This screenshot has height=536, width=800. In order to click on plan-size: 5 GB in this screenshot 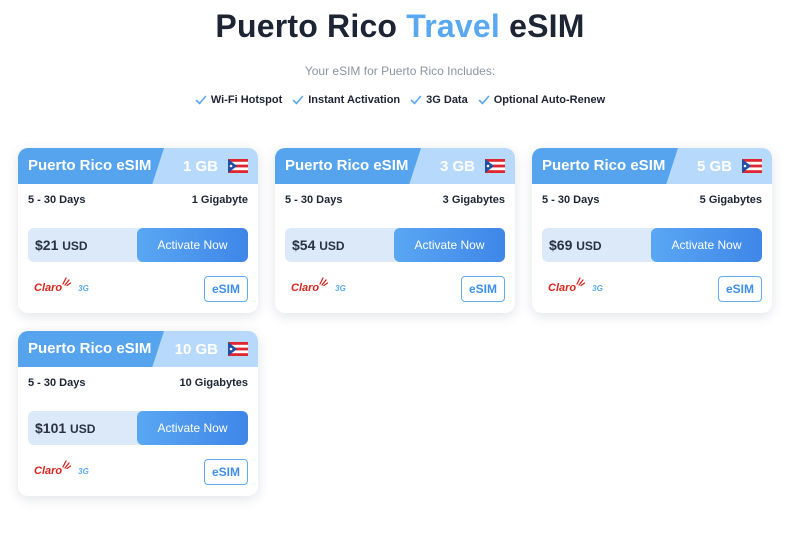, I will do `click(714, 166)`.